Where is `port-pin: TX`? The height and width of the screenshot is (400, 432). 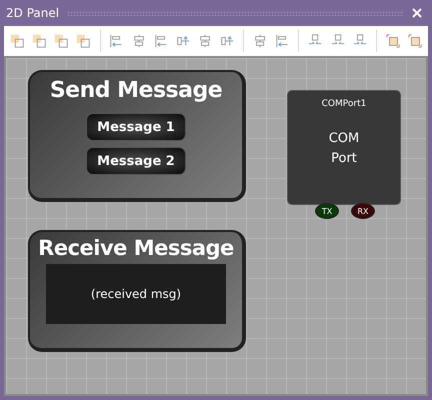 port-pin: TX is located at coordinates (327, 211).